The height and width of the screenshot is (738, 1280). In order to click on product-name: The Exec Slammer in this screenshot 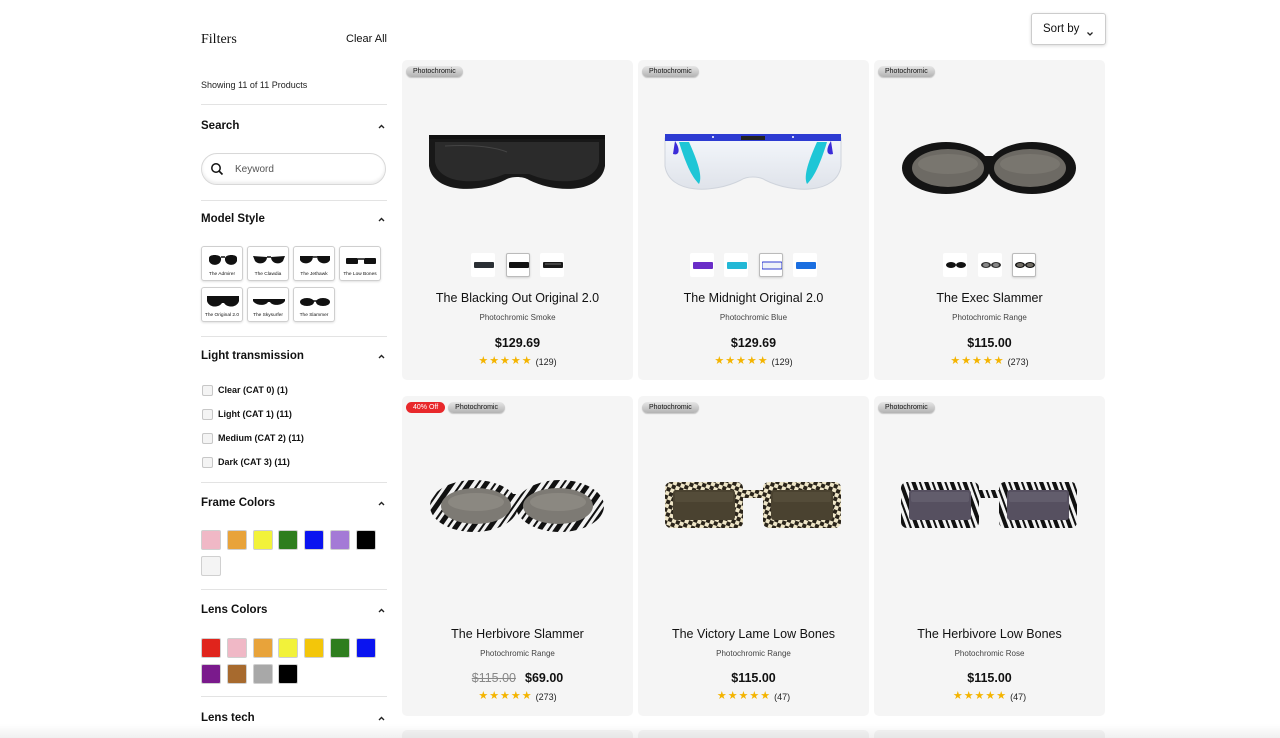, I will do `click(989, 298)`.